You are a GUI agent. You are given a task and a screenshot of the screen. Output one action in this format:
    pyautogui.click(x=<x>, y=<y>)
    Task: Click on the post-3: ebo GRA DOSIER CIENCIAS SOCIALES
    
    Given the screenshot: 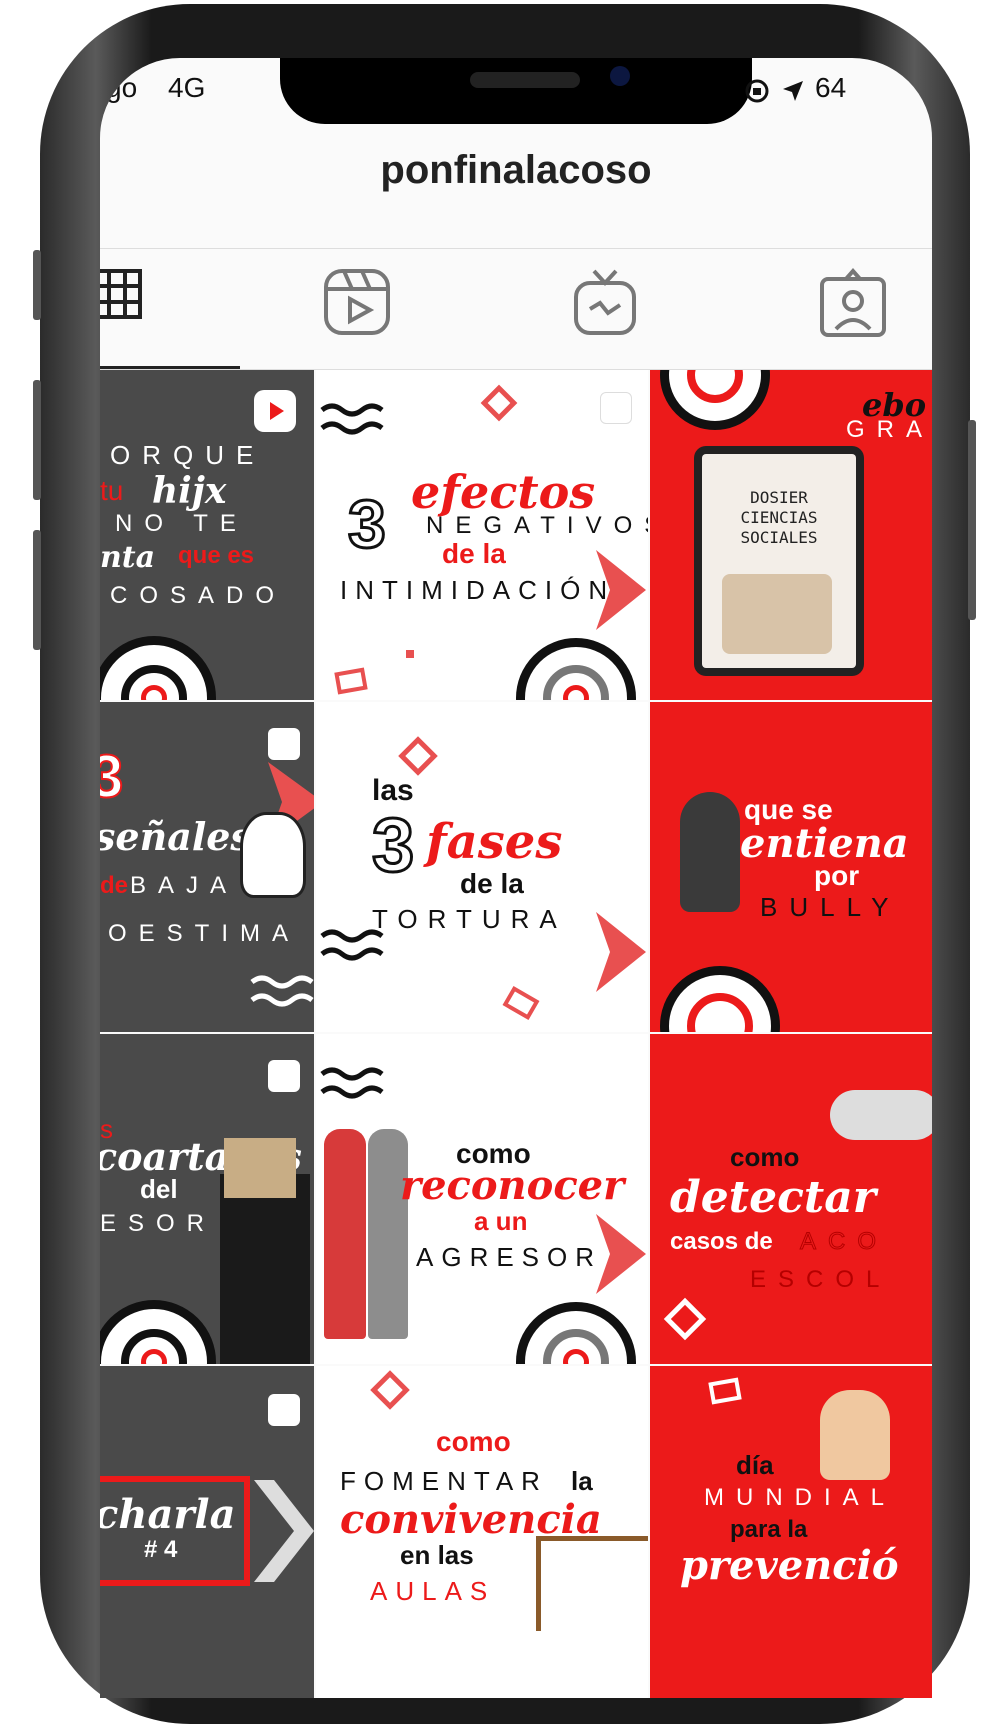 What is the action you would take?
    pyautogui.click(x=791, y=535)
    